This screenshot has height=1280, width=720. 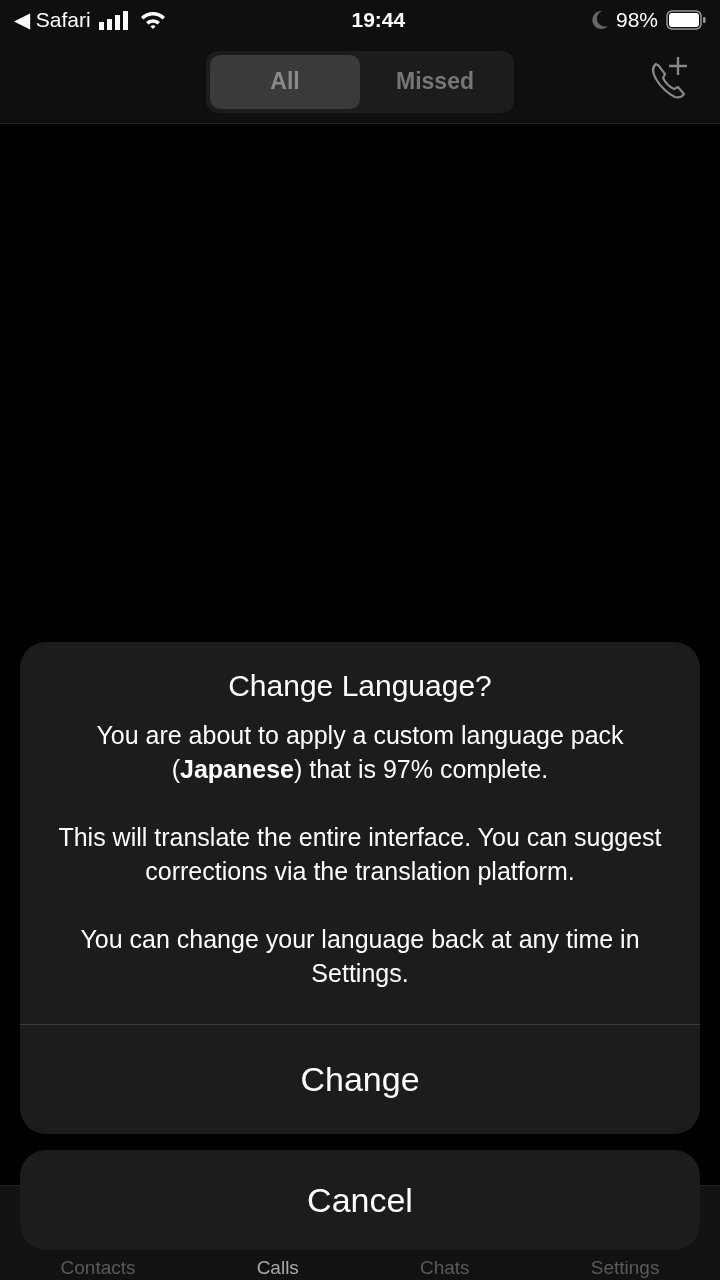 I want to click on back-app-link: ◀ Safari, so click(x=52, y=20).